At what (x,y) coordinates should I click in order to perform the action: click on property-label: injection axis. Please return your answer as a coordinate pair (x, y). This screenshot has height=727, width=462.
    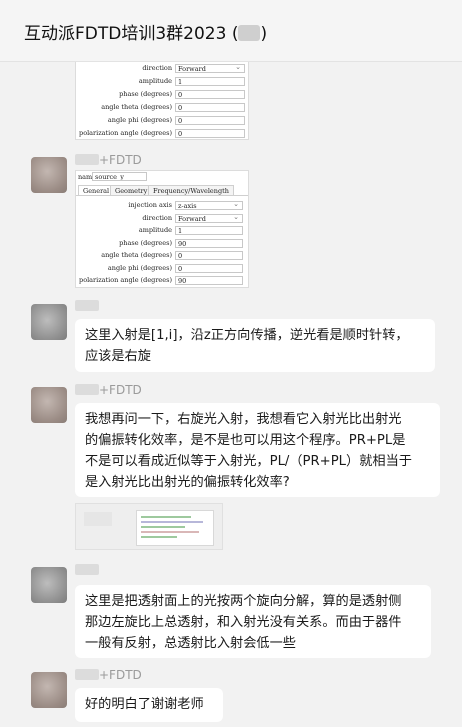
    Looking at the image, I should click on (150, 205).